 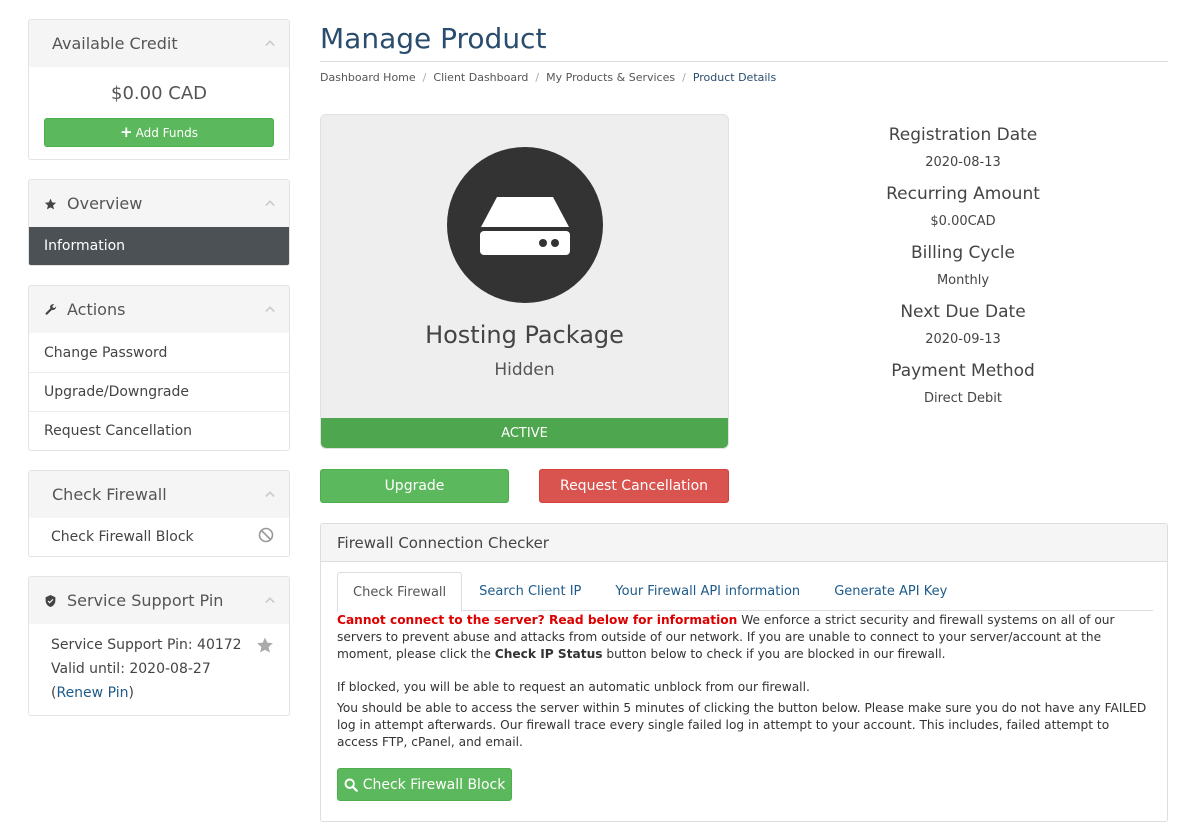 I want to click on next-due-date-value: 2020-09-13, so click(x=963, y=339).